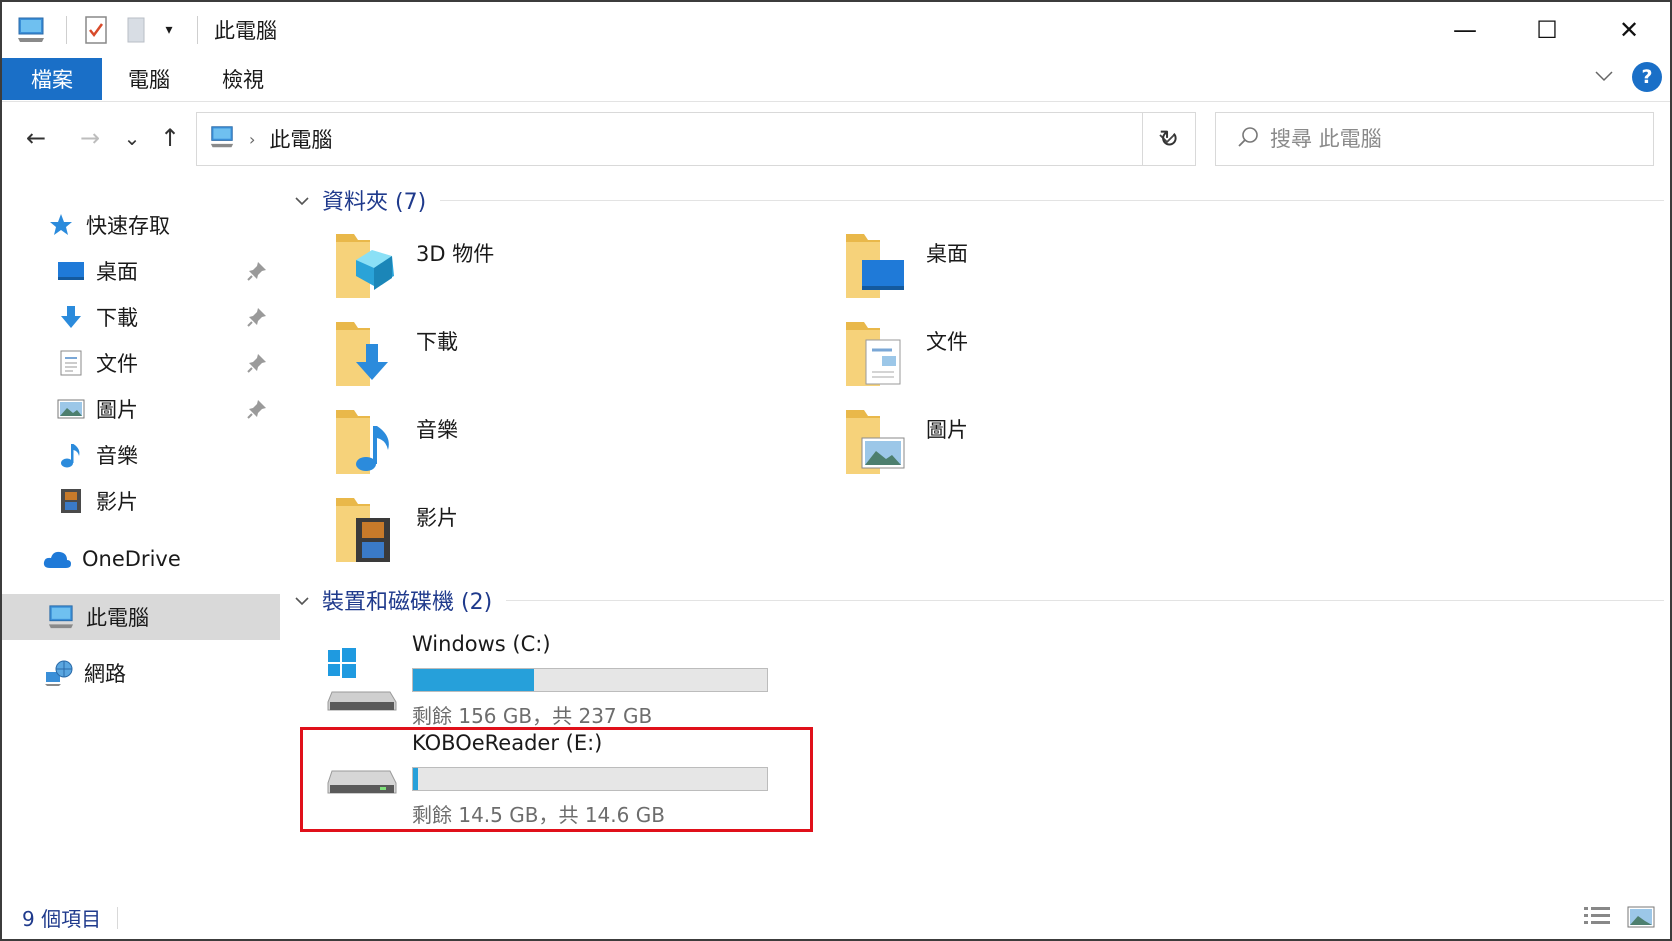 This screenshot has height=941, width=1672. I want to click on breadcrumb-chevron-icon: ›, so click(252, 139).